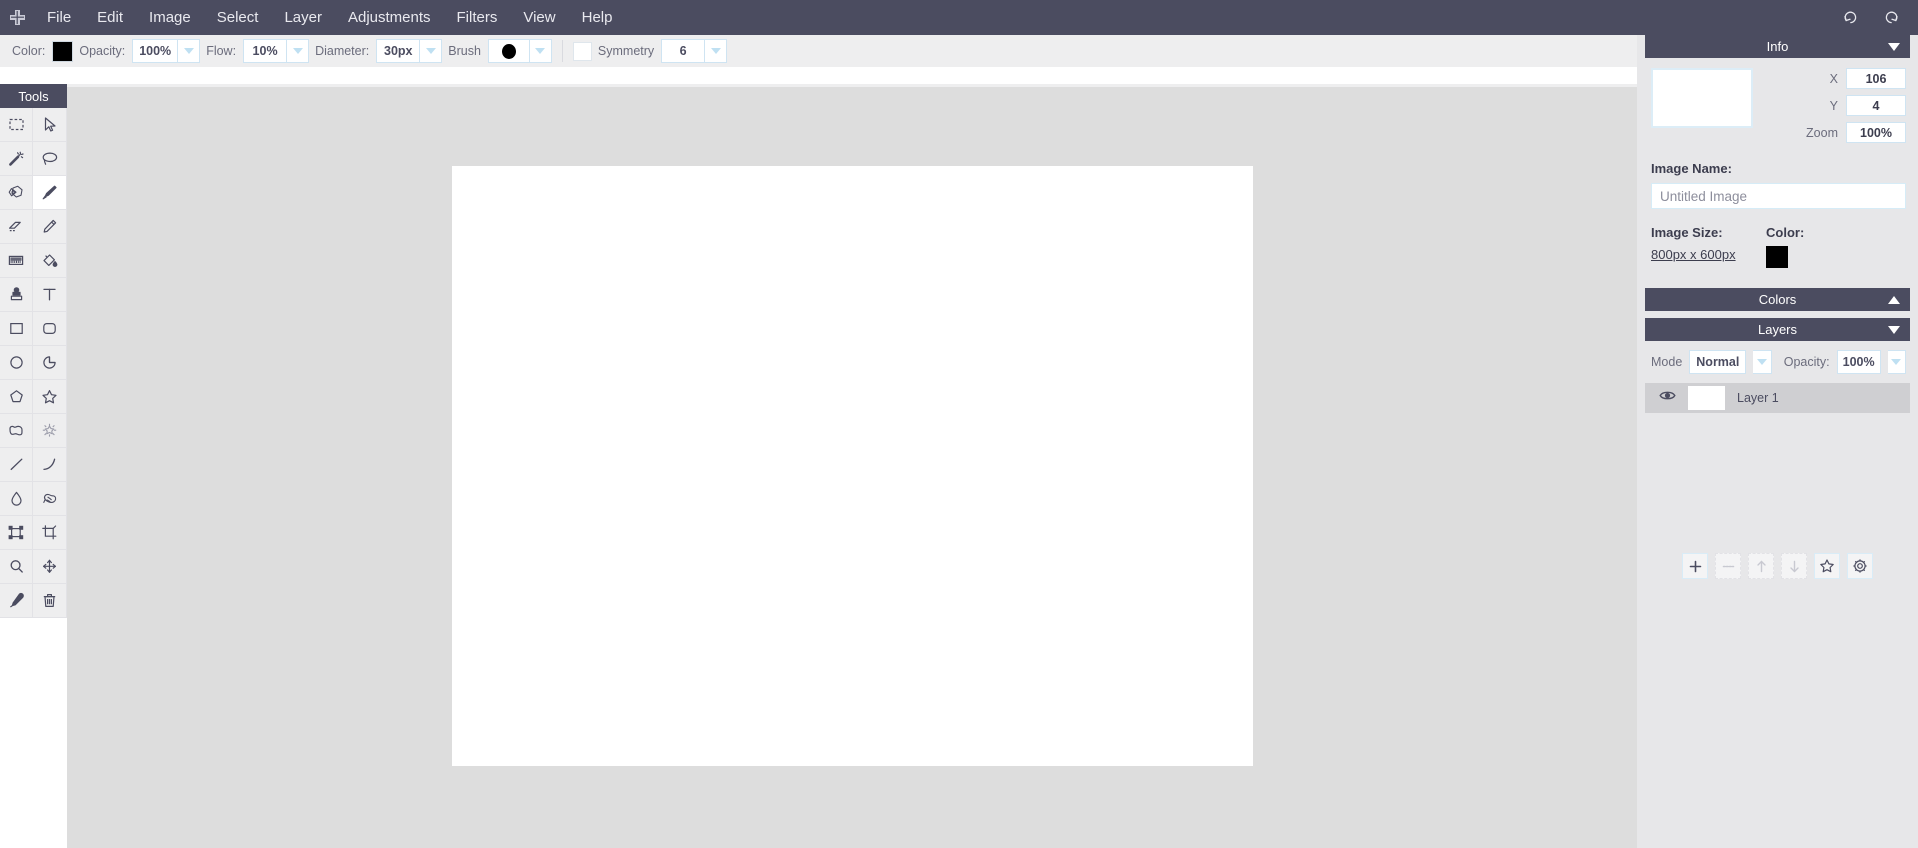 The image size is (1918, 848). Describe the element at coordinates (16, 193) in the screenshot. I see `tool-color-tag` at that location.